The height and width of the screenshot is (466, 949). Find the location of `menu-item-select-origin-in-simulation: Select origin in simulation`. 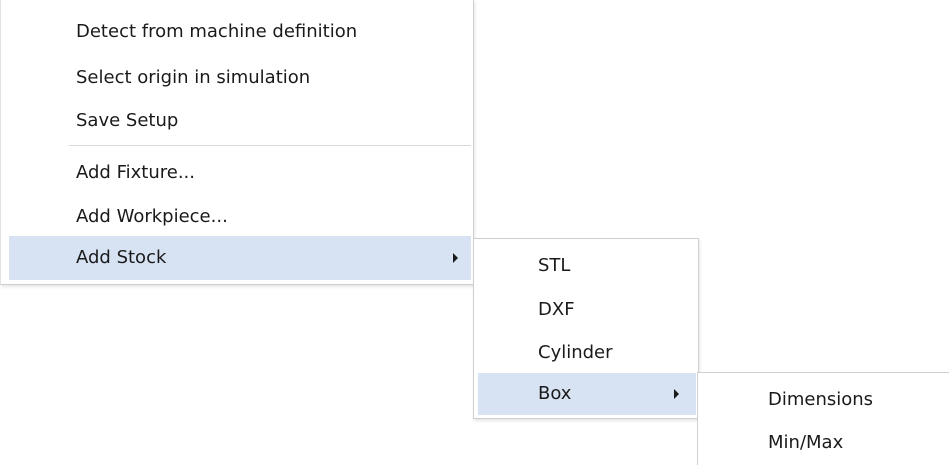

menu-item-select-origin-in-simulation: Select origin in simulation is located at coordinates (237, 78).